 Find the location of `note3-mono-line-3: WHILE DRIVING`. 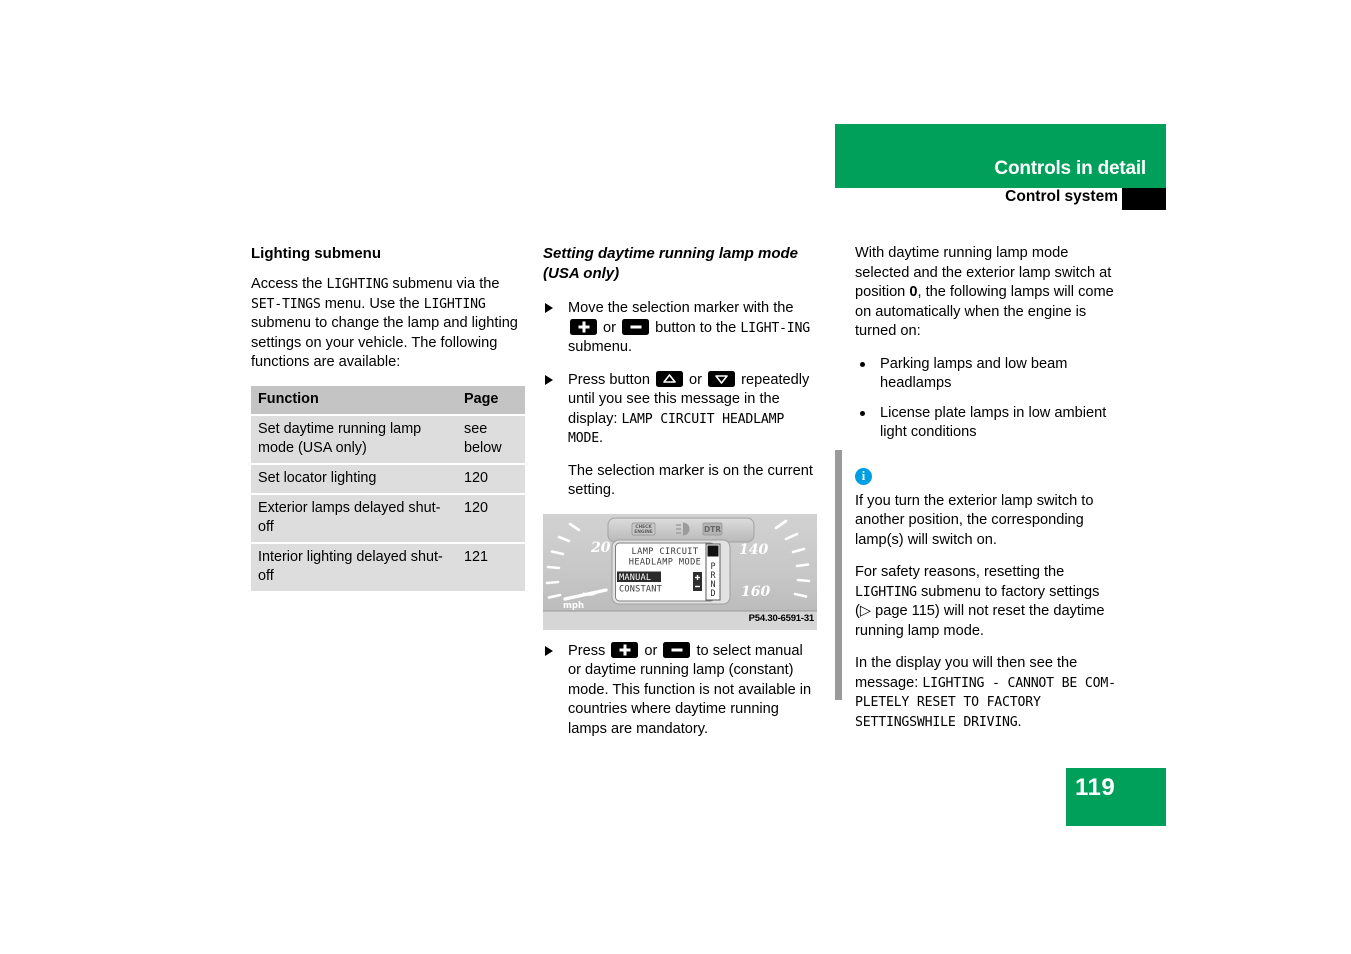

note3-mono-line-3: WHILE DRIVING is located at coordinates (967, 722).